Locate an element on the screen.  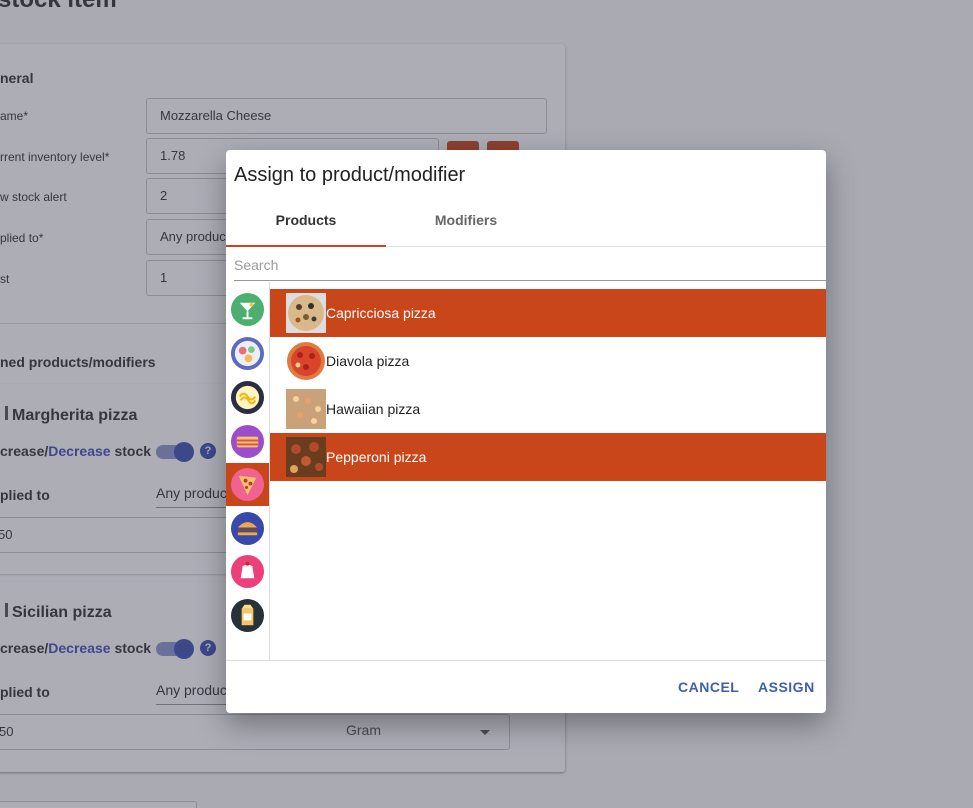
product-name: Pepperoni pizza is located at coordinates (376, 457).